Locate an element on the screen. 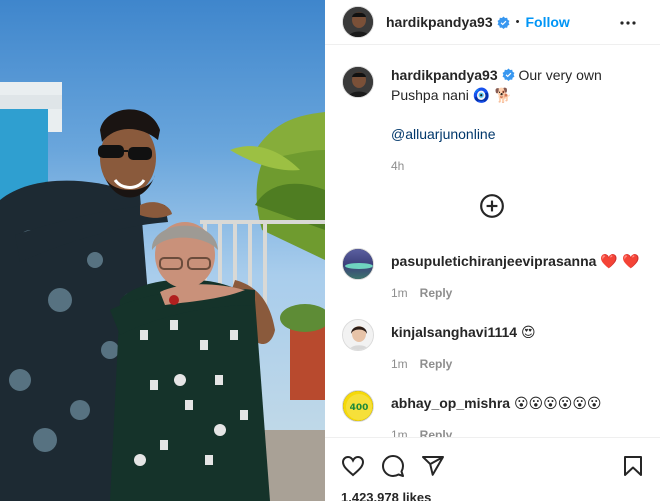  comment-text: ❤️ ❤️ is located at coordinates (620, 262).